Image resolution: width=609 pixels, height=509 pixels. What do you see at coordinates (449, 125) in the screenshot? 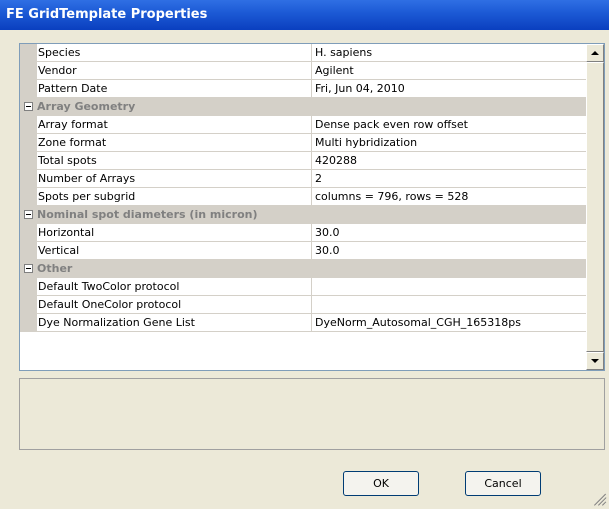
I see `property-value: Dense pack even row offset` at bounding box center [449, 125].